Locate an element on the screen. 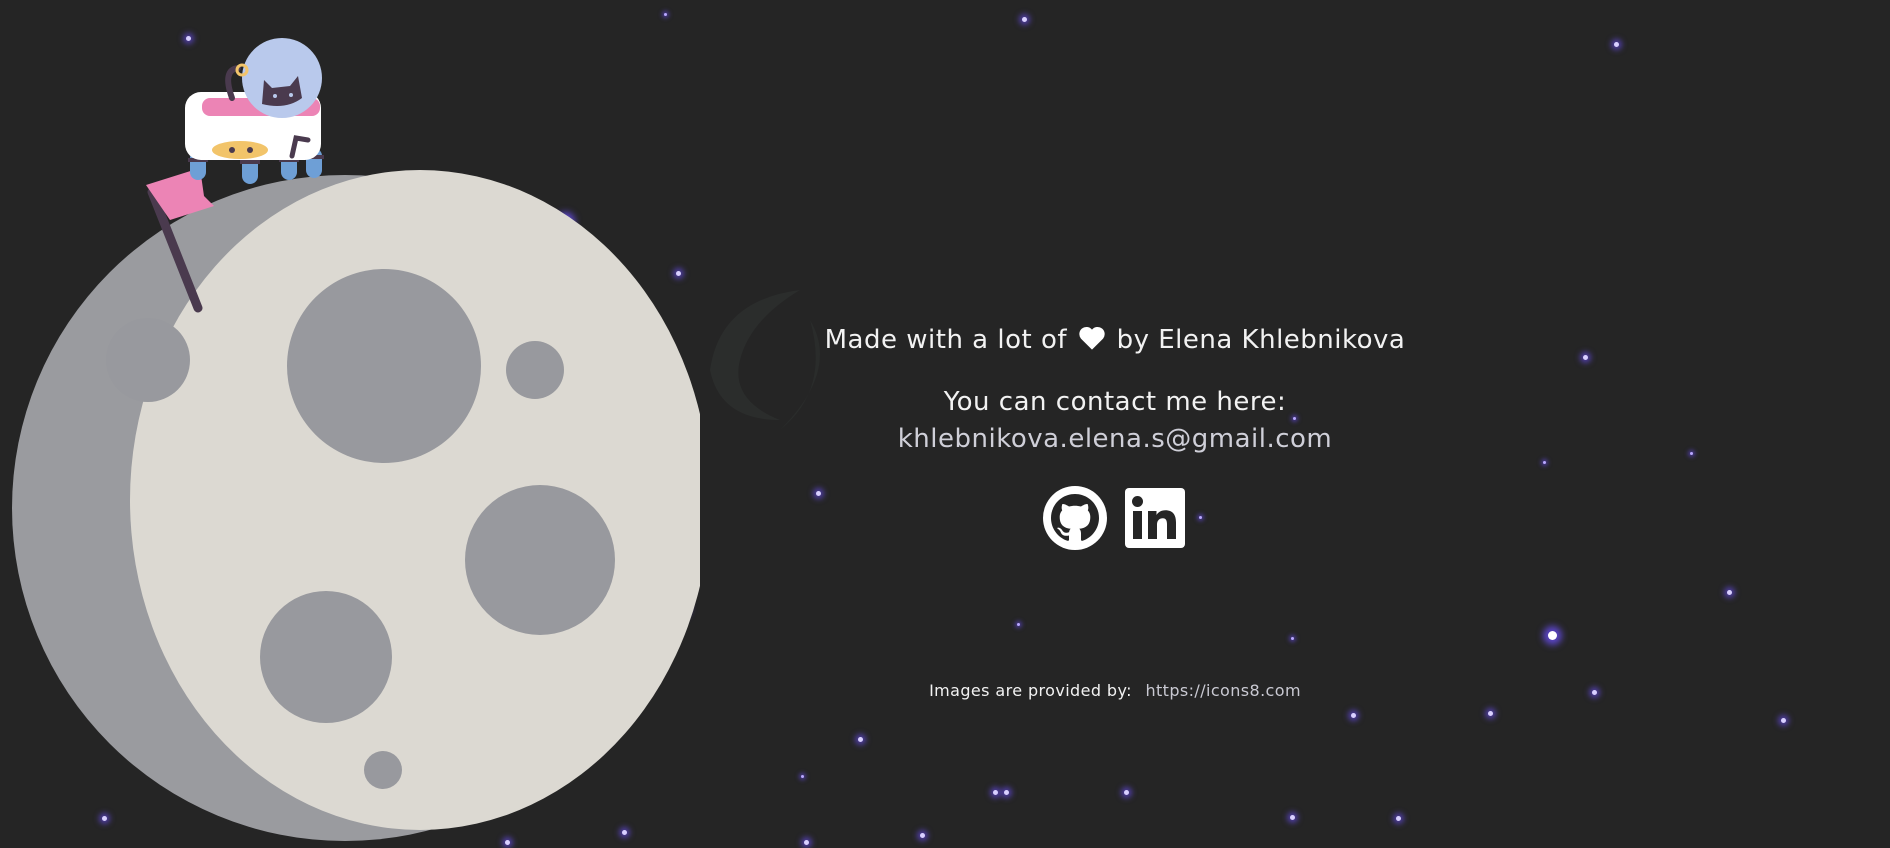 The height and width of the screenshot is (848, 1890). contact-title: You can contact me here: is located at coordinates (1115, 402).